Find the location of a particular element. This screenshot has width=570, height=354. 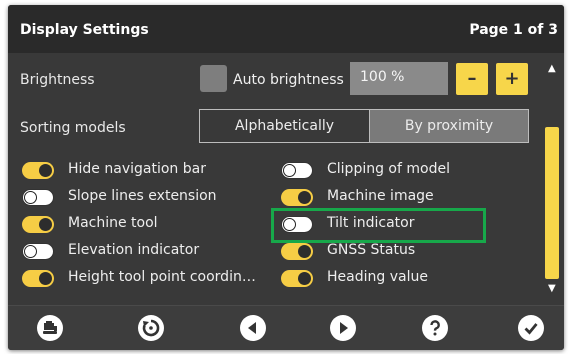

brightness-increase-button: + is located at coordinates (512, 79).